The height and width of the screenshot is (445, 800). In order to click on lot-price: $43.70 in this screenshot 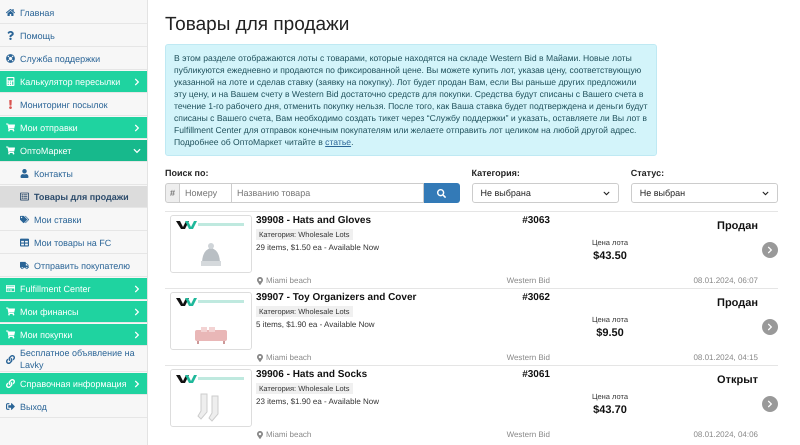, I will do `click(610, 410)`.